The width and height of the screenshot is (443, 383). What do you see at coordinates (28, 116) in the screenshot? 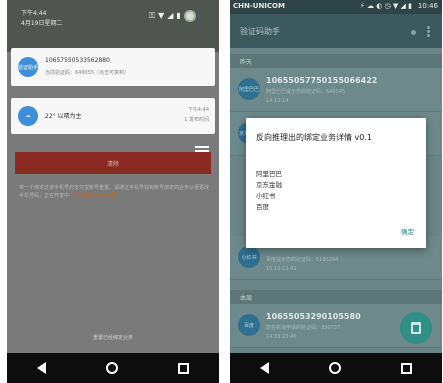
I see `cloud-icon: ☁` at bounding box center [28, 116].